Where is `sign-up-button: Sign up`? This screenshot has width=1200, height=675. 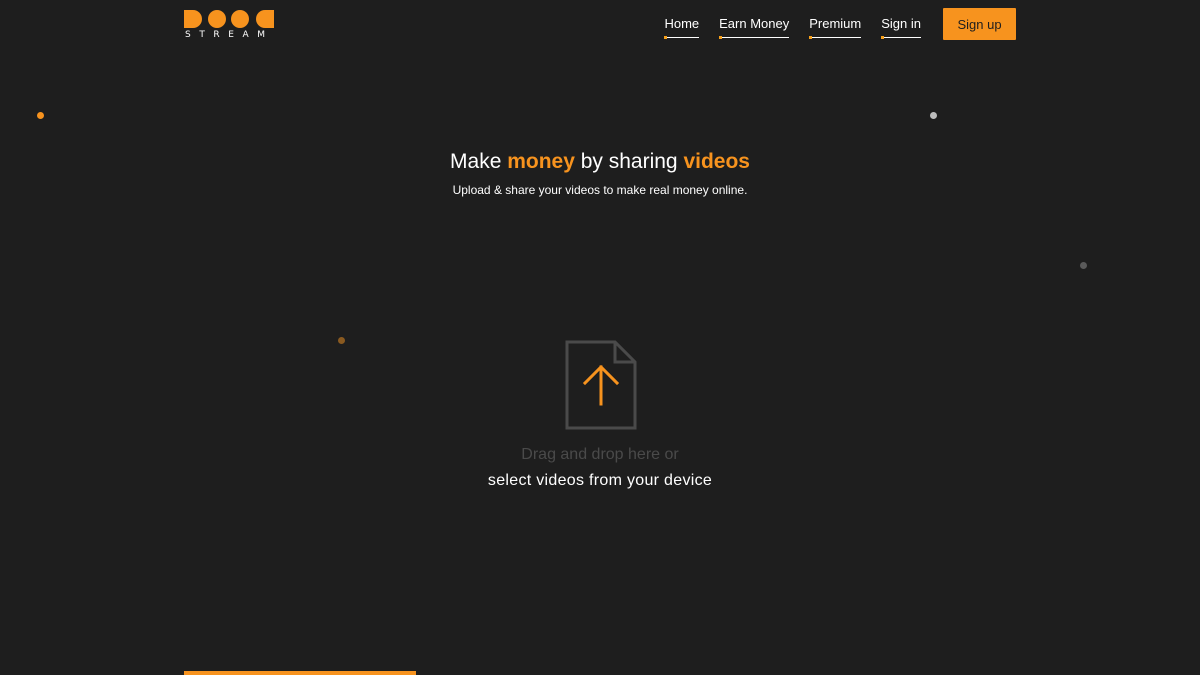
sign-up-button: Sign up is located at coordinates (979, 24).